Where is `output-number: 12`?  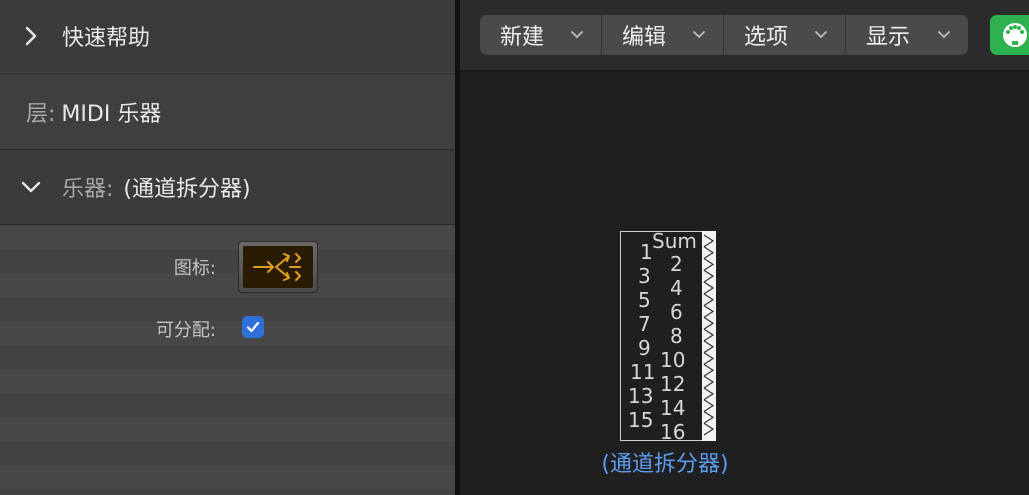
output-number: 12 is located at coordinates (673, 384).